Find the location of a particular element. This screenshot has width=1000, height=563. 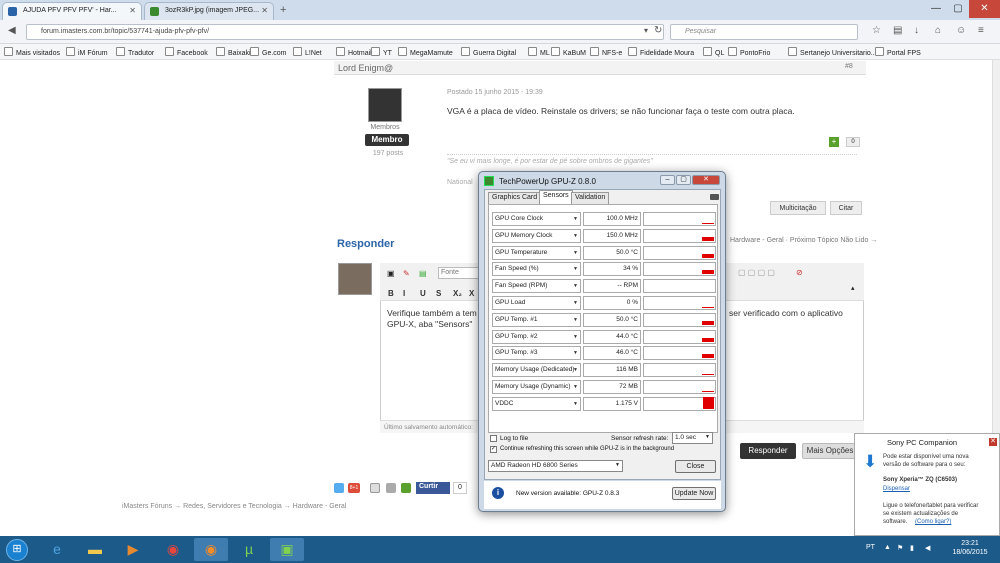

facebook-like-button: Curtir is located at coordinates (433, 488).